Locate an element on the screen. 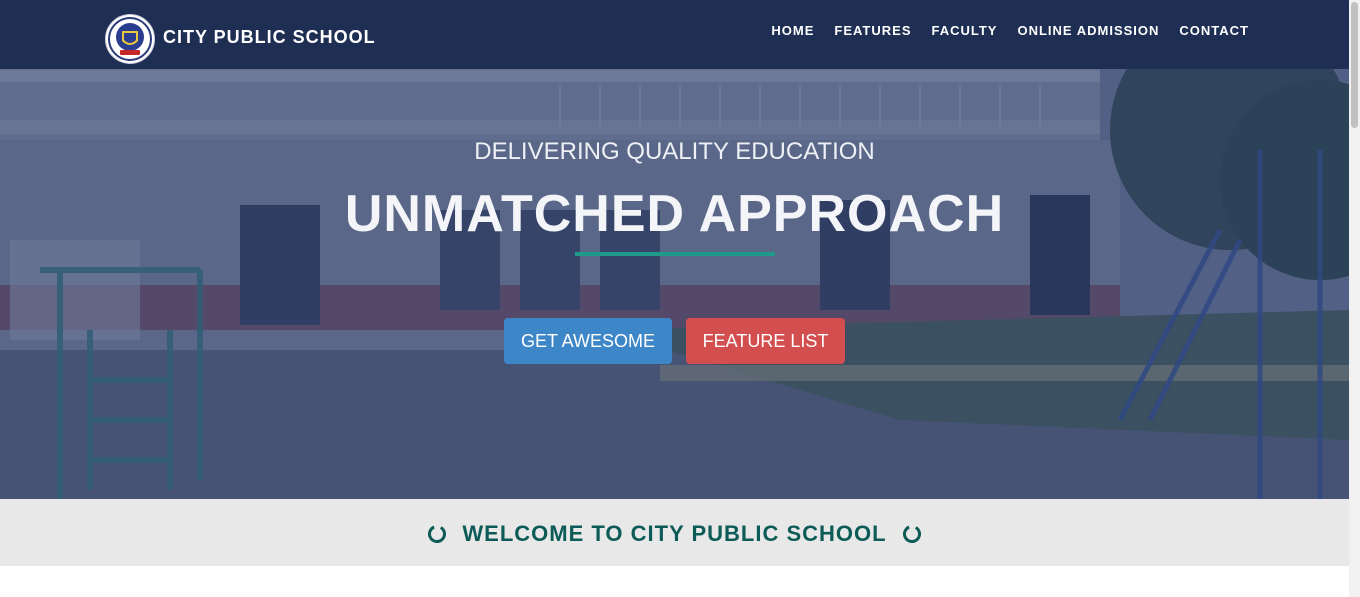  feature-list-button: FEATURE LIST is located at coordinates (765, 341).